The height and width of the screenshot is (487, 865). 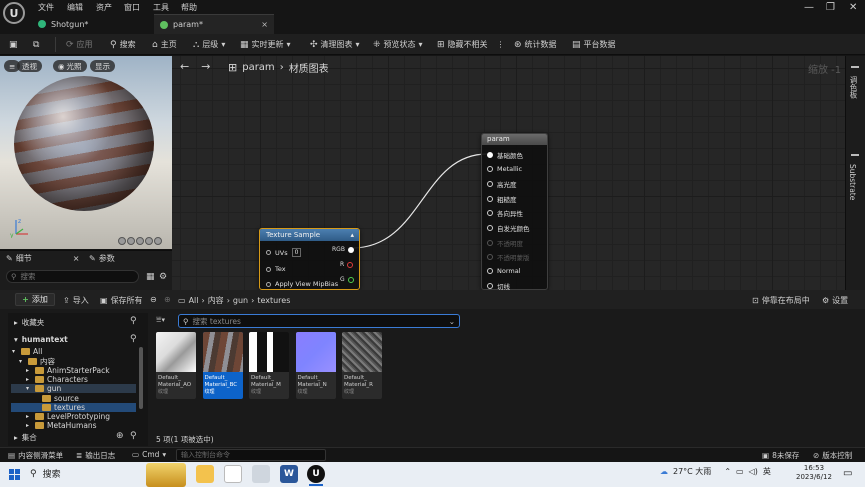 What do you see at coordinates (276, 269) in the screenshot?
I see `tex-input-pin: Tex` at bounding box center [276, 269].